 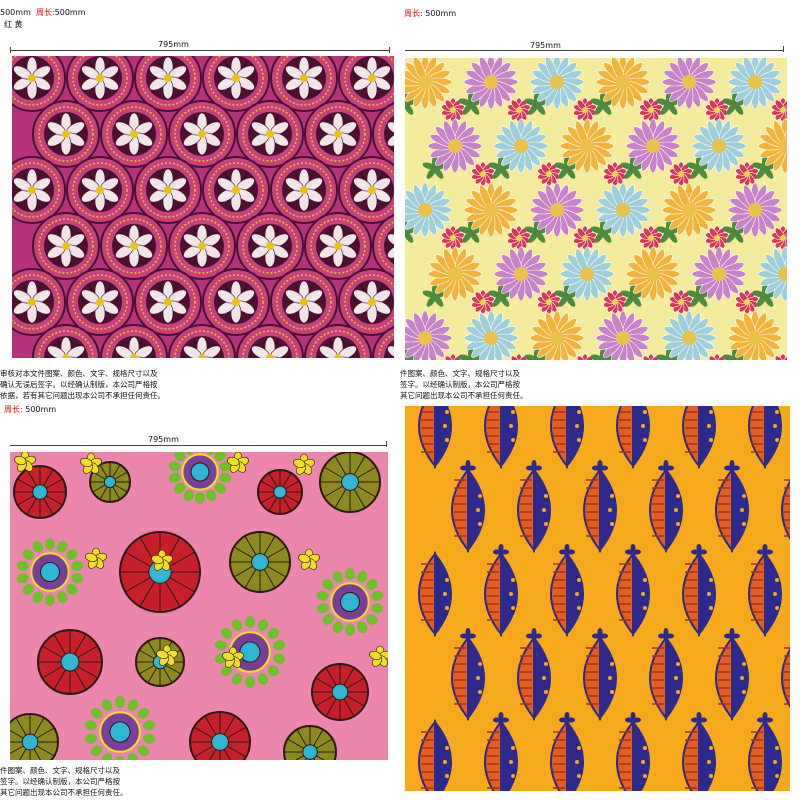 I want to click on size-value-a: 500mm, so click(x=15, y=12).